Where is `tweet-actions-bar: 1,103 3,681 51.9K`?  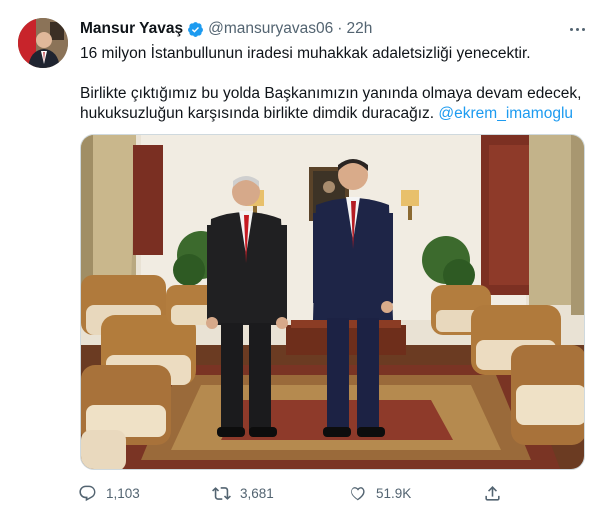 tweet-actions-bar: 1,103 3,681 51.9K is located at coordinates (293, 493).